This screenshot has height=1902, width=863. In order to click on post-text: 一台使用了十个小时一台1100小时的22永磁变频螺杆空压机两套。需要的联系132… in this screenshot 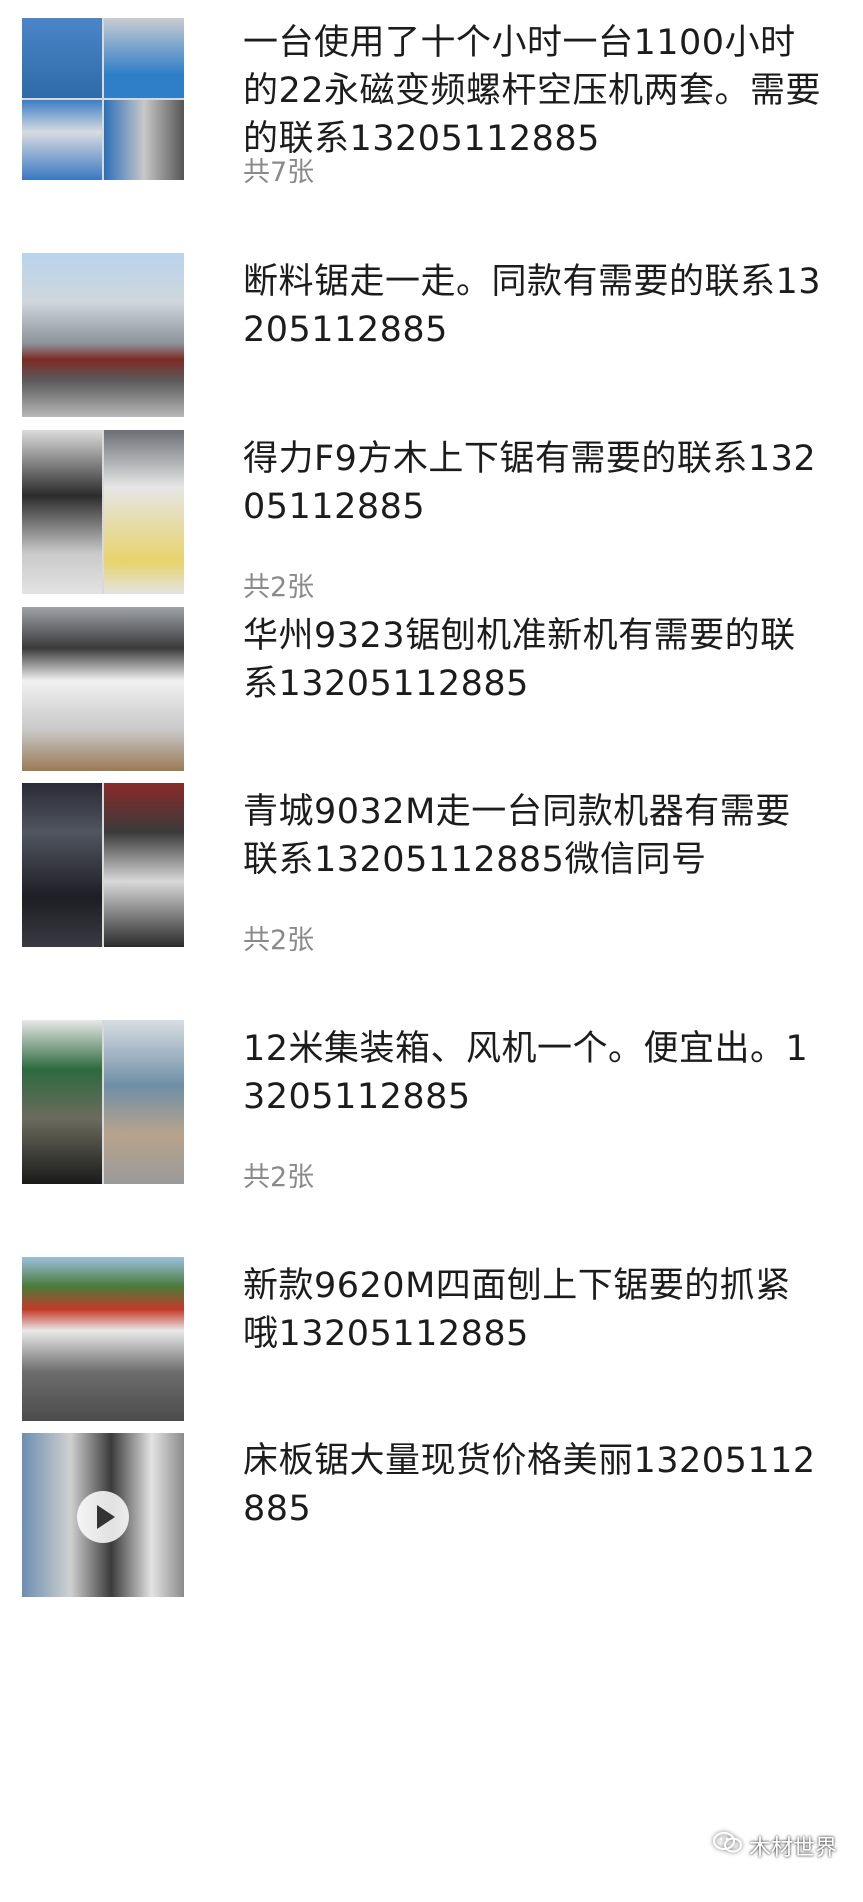, I will do `click(532, 91)`.